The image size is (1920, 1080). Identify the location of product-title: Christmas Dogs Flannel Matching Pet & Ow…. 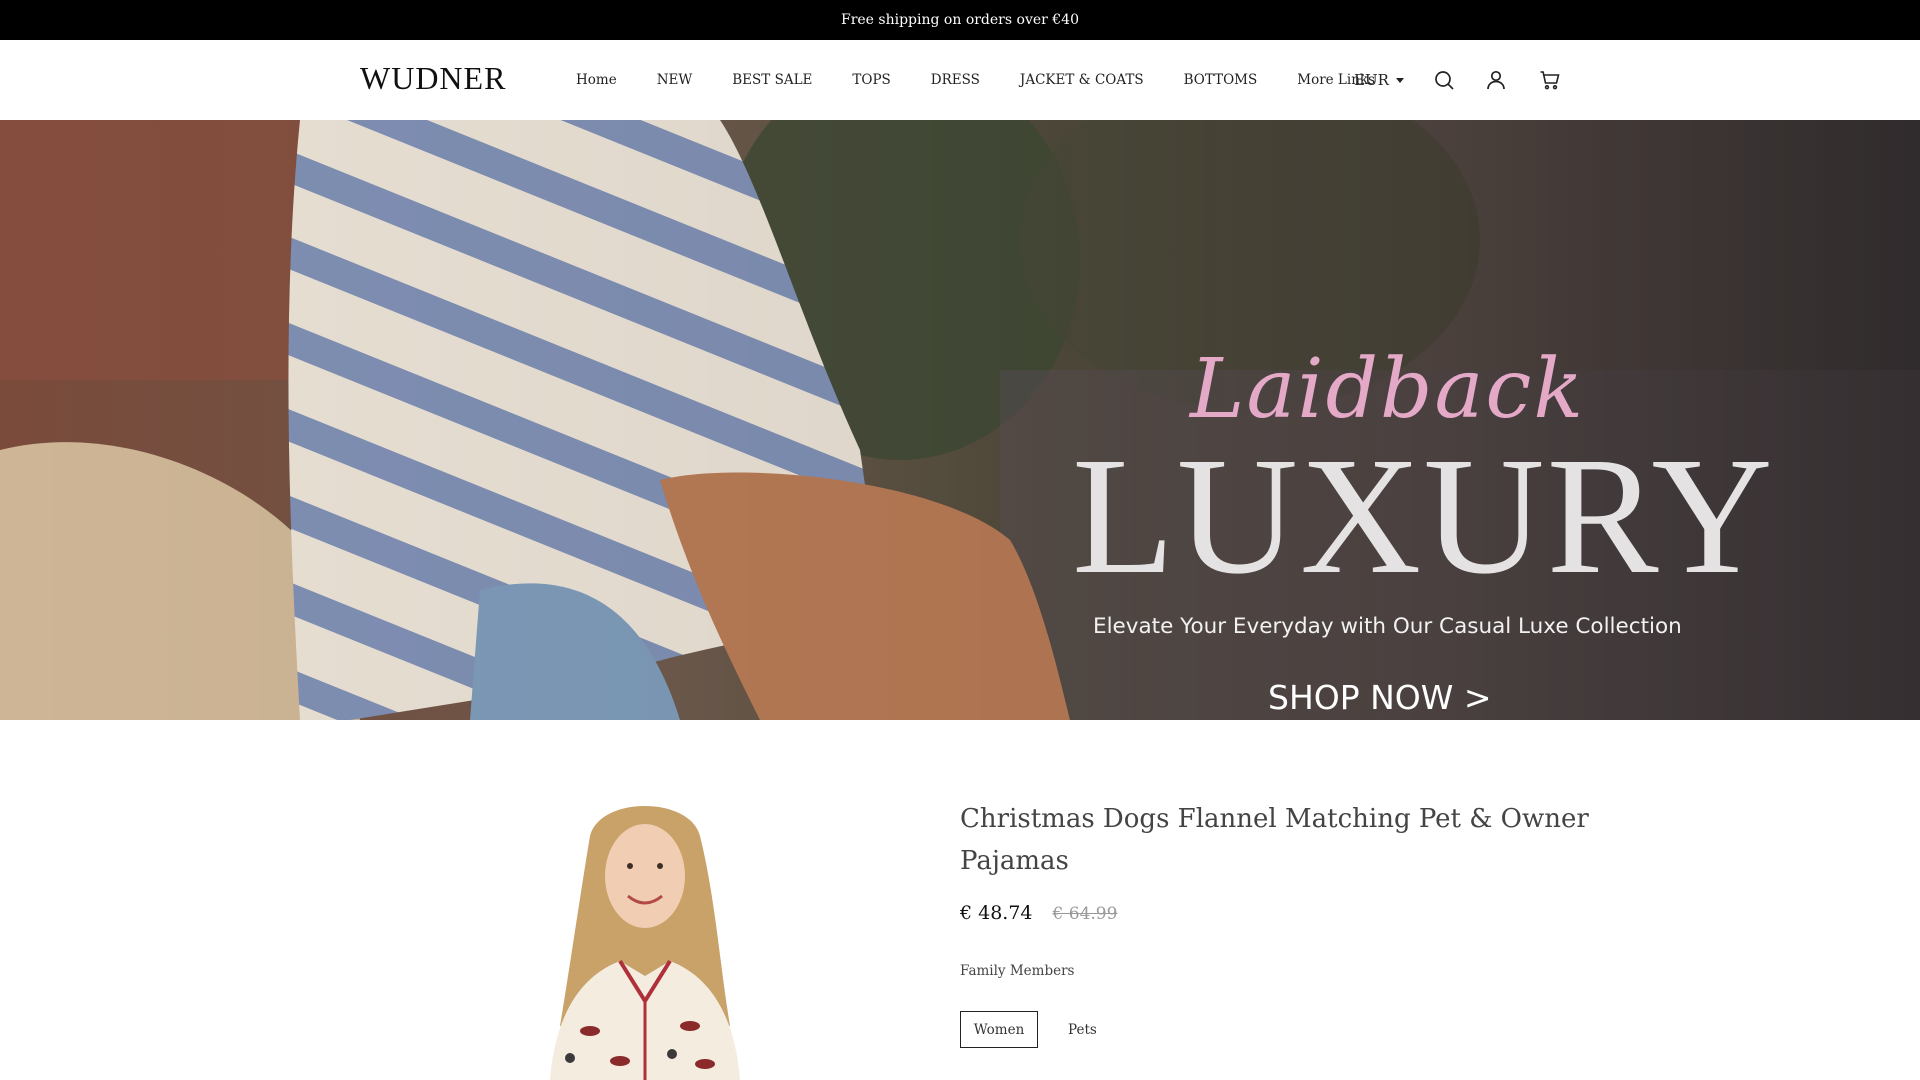
(1274, 840).